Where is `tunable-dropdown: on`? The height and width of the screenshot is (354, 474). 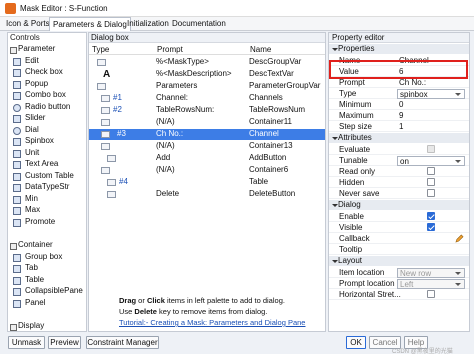
tunable-dropdown: on is located at coordinates (431, 161).